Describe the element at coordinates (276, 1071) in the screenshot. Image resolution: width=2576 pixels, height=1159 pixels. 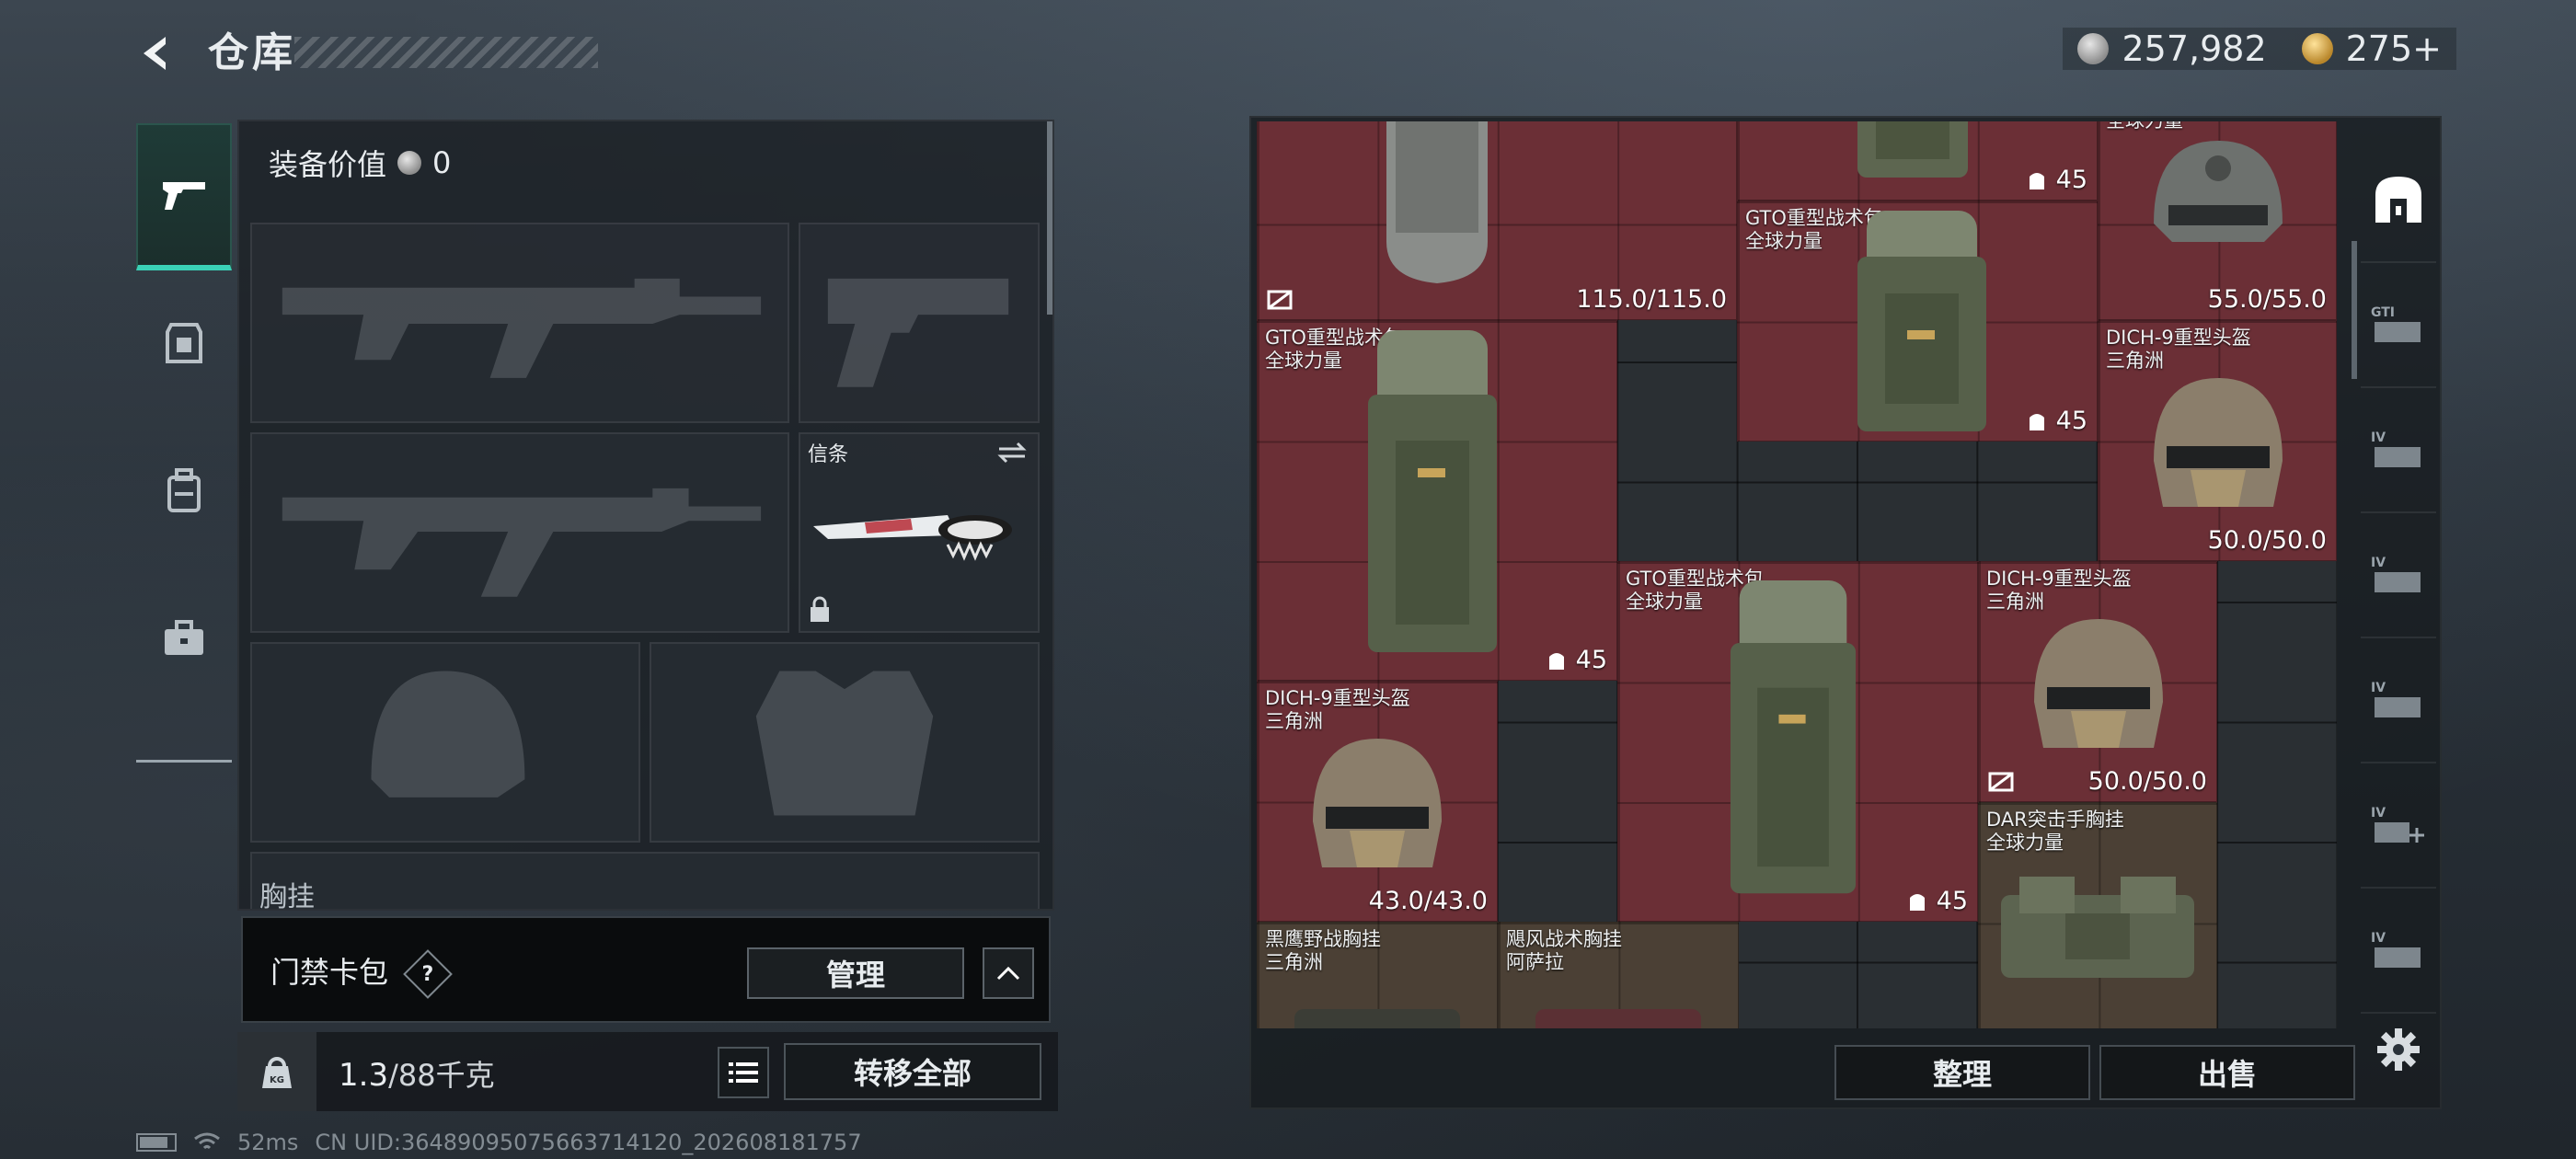
I see `weight-icon: KG` at that location.